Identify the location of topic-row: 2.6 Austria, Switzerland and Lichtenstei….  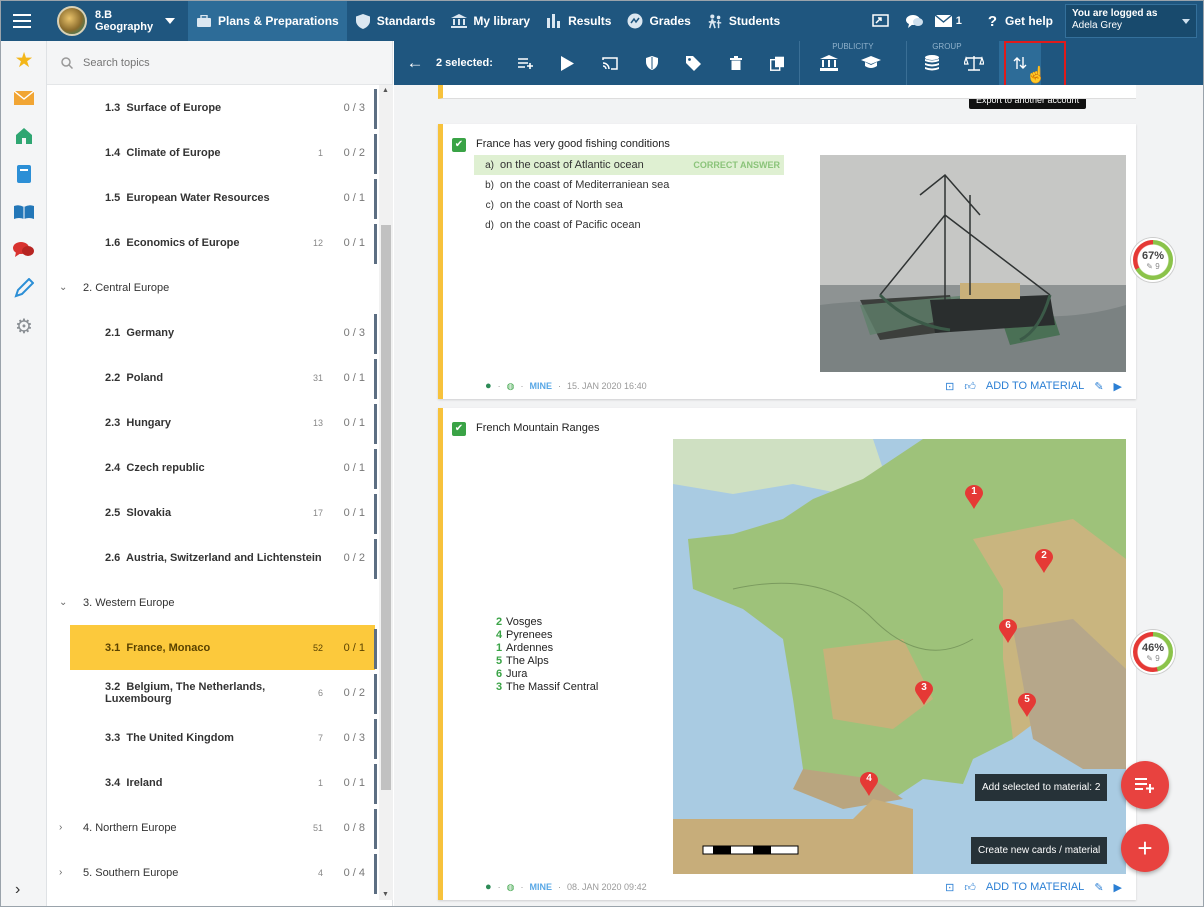
(212, 557).